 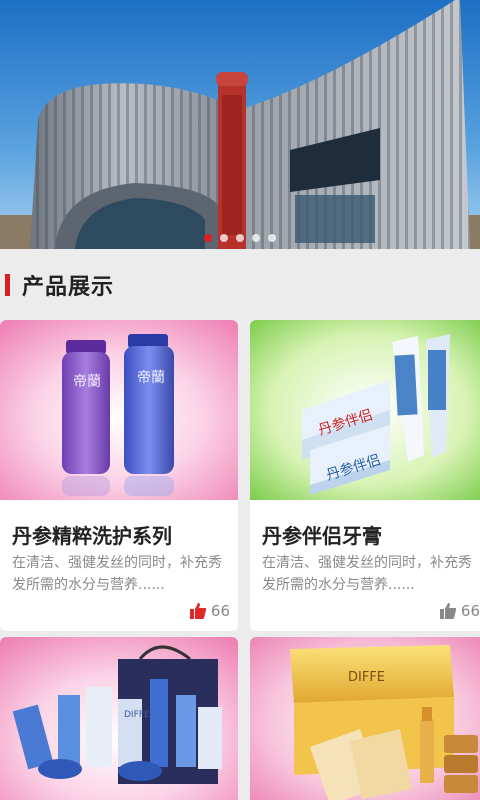 I want to click on section-title: 产品展示, so click(x=68, y=287).